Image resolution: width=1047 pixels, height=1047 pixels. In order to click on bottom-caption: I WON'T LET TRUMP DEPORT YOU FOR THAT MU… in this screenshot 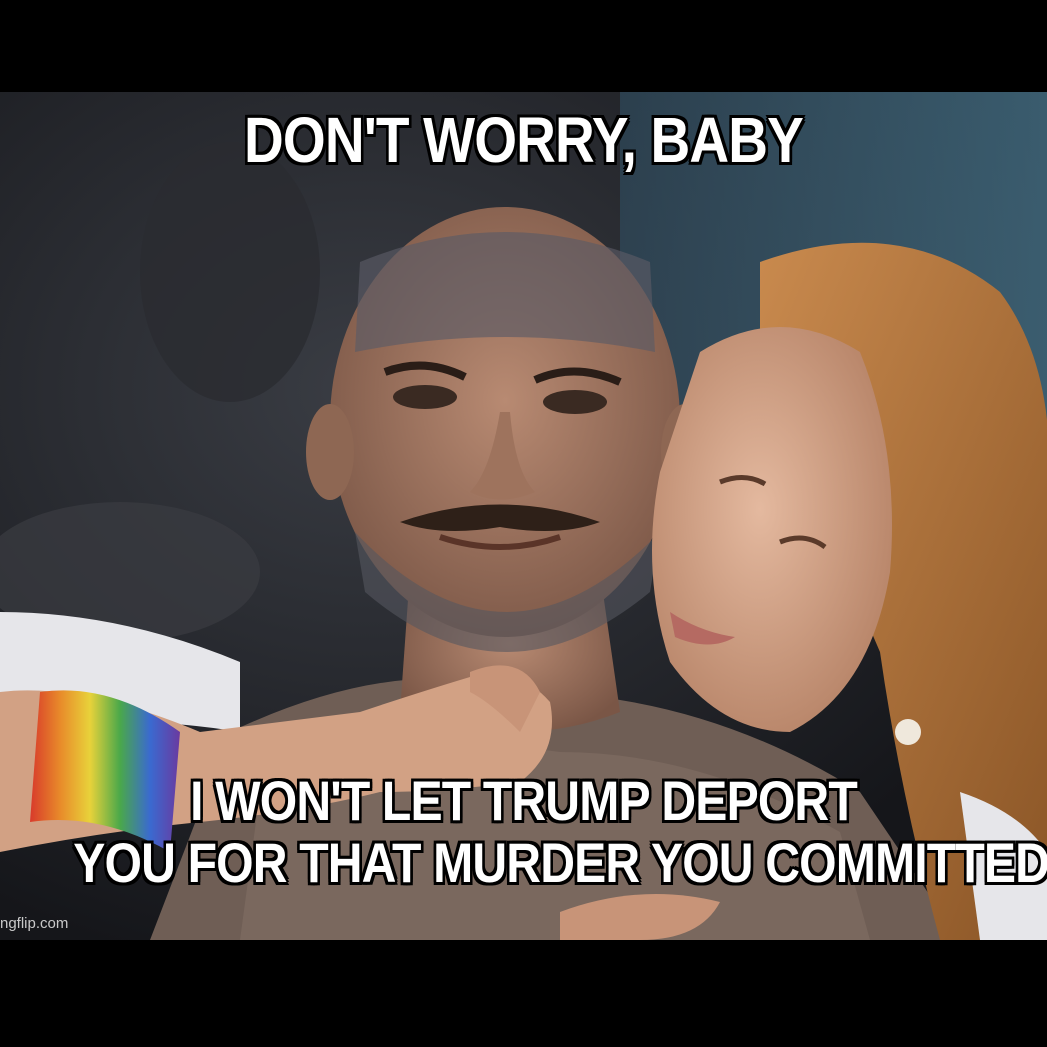, I will do `click(560, 831)`.